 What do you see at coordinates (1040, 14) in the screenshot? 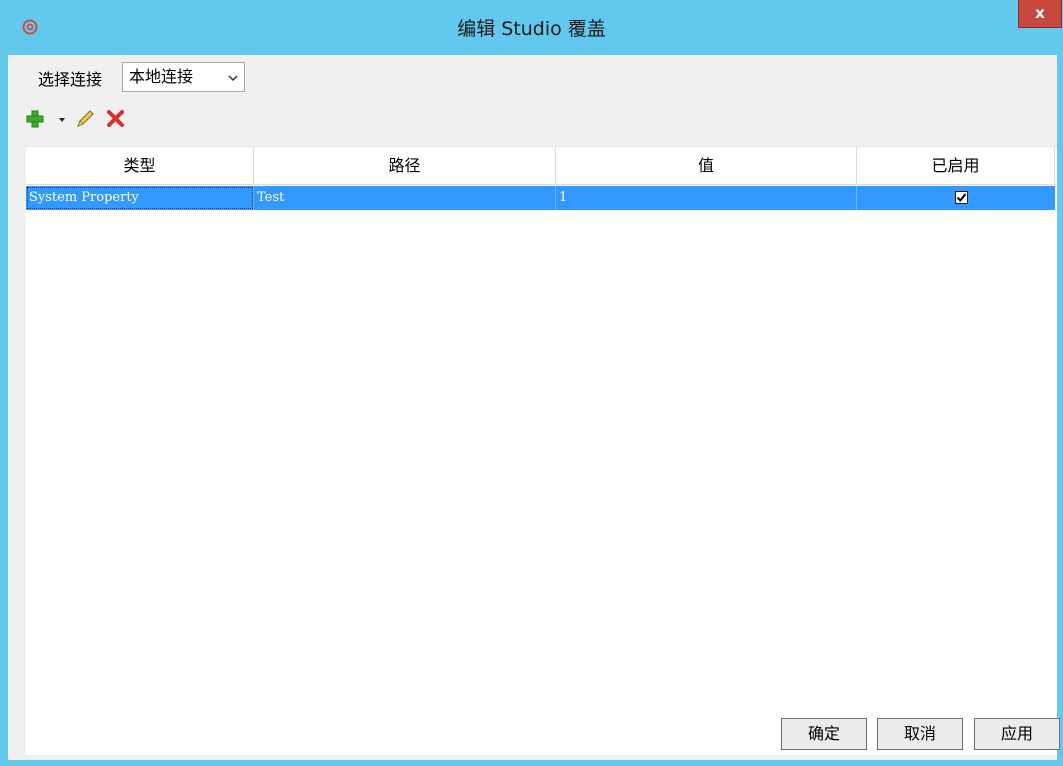
I see `close-button: x` at bounding box center [1040, 14].